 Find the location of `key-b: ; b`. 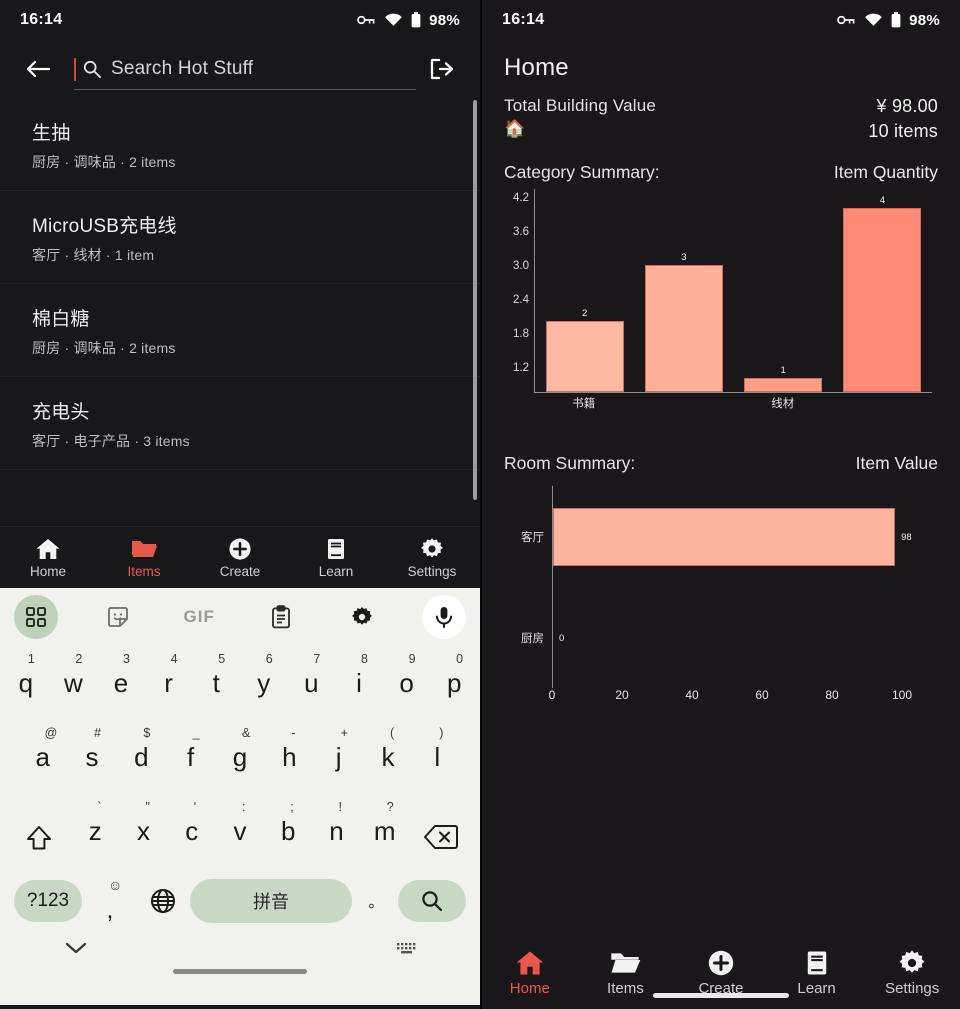

key-b: ; b is located at coordinates (288, 832).